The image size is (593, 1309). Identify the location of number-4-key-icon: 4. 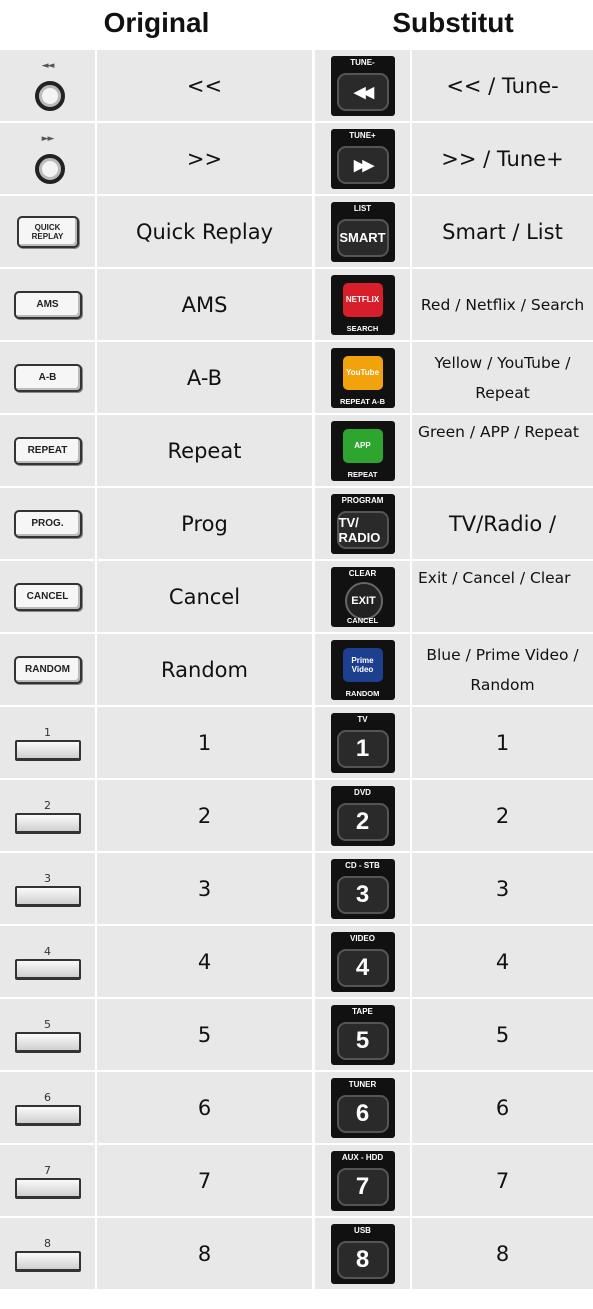
(48, 962).